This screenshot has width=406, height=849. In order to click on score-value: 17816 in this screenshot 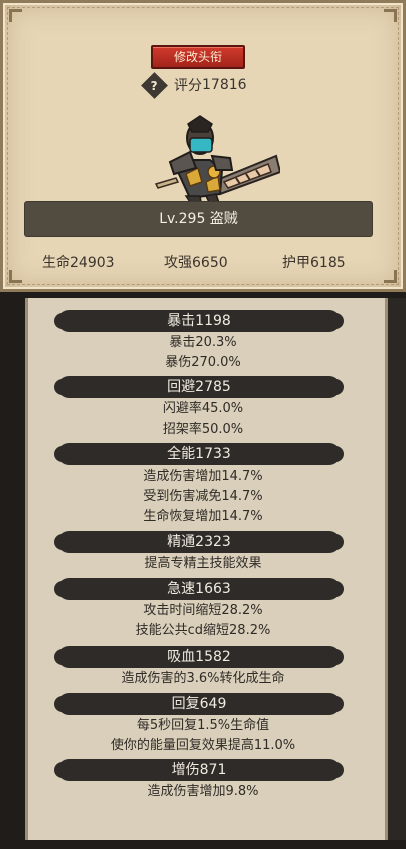, I will do `click(224, 85)`.